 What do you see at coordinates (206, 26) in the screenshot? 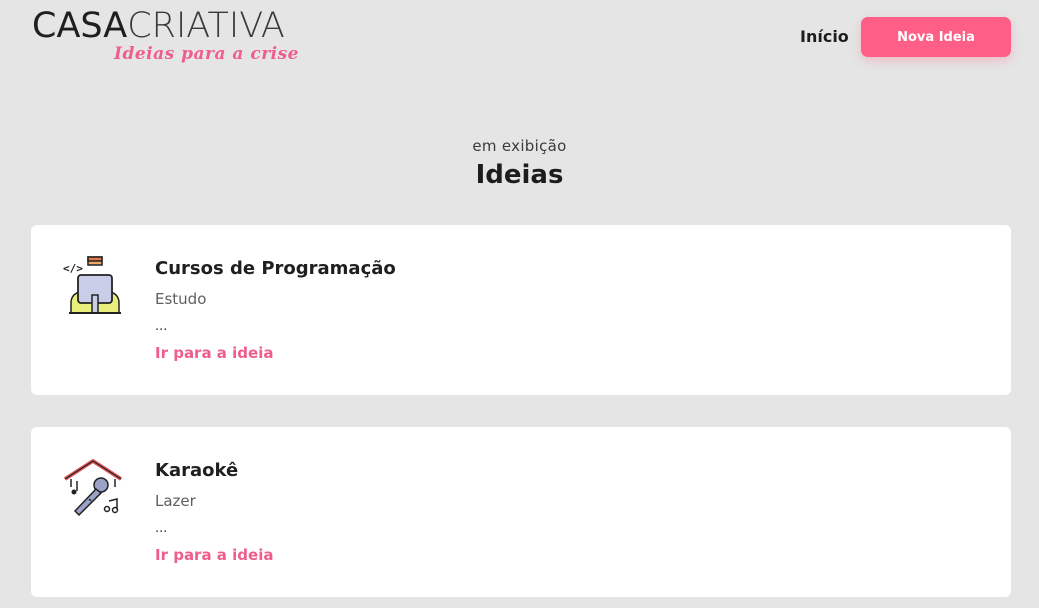
I see `logo-part-criativa: CRIATIVA` at bounding box center [206, 26].